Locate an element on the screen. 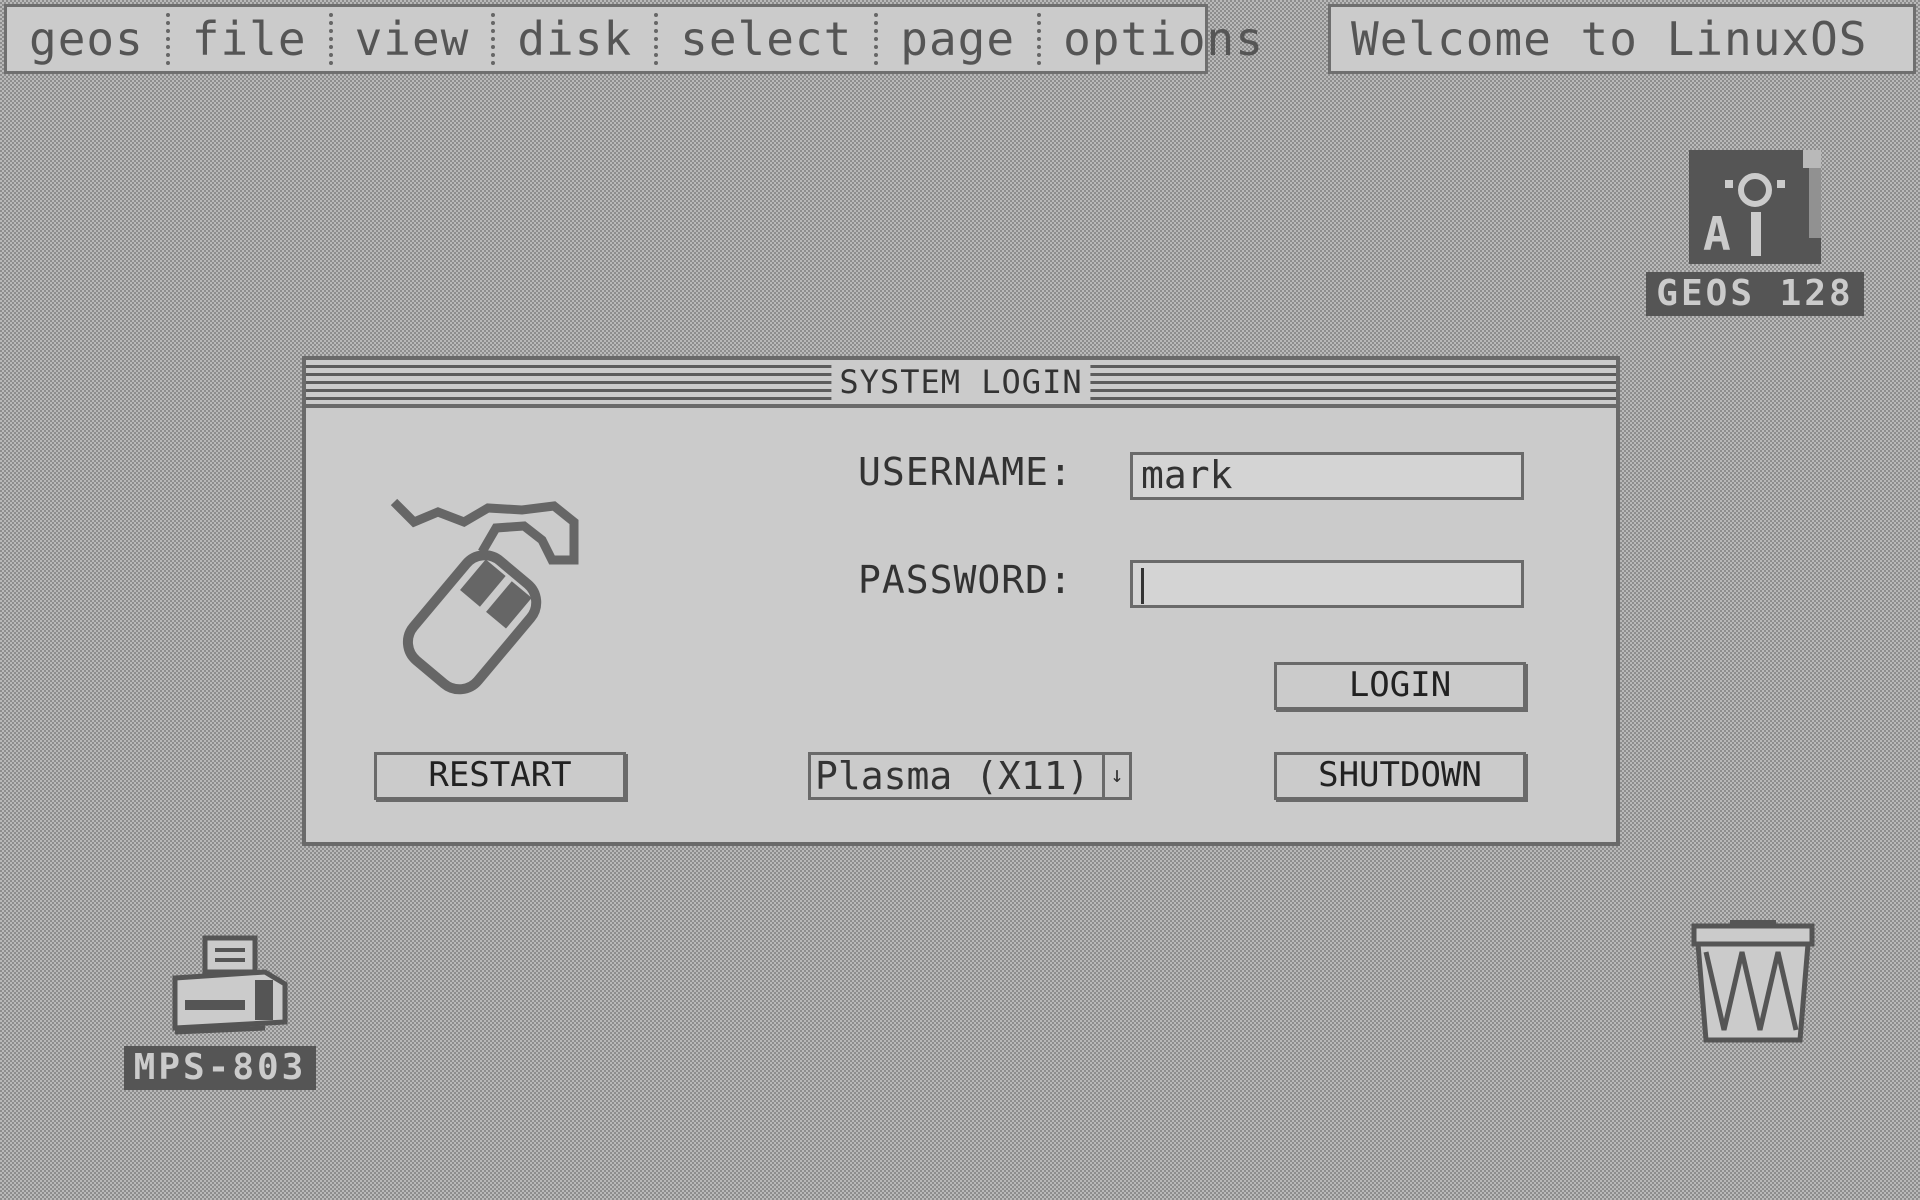 This screenshot has width=1920, height=1200. dialog-titlebar: SYSTEM LOGIN is located at coordinates (961, 384).